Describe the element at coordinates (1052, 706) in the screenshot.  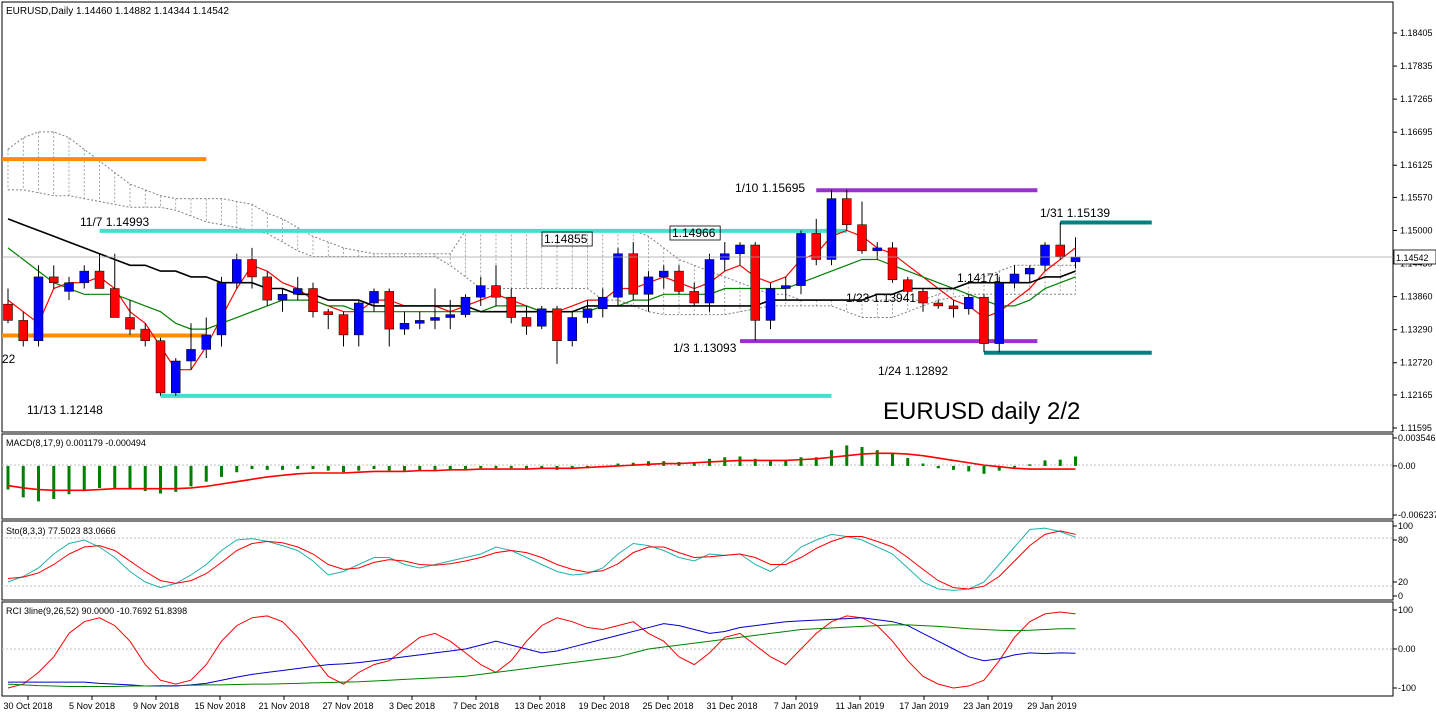
I see `date-tick-label: 29 Jan 2019` at that location.